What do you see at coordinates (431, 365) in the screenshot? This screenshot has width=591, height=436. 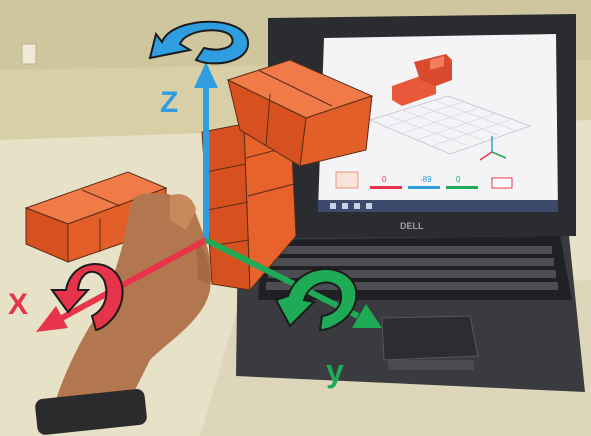 I see `touchpad-buttons` at bounding box center [431, 365].